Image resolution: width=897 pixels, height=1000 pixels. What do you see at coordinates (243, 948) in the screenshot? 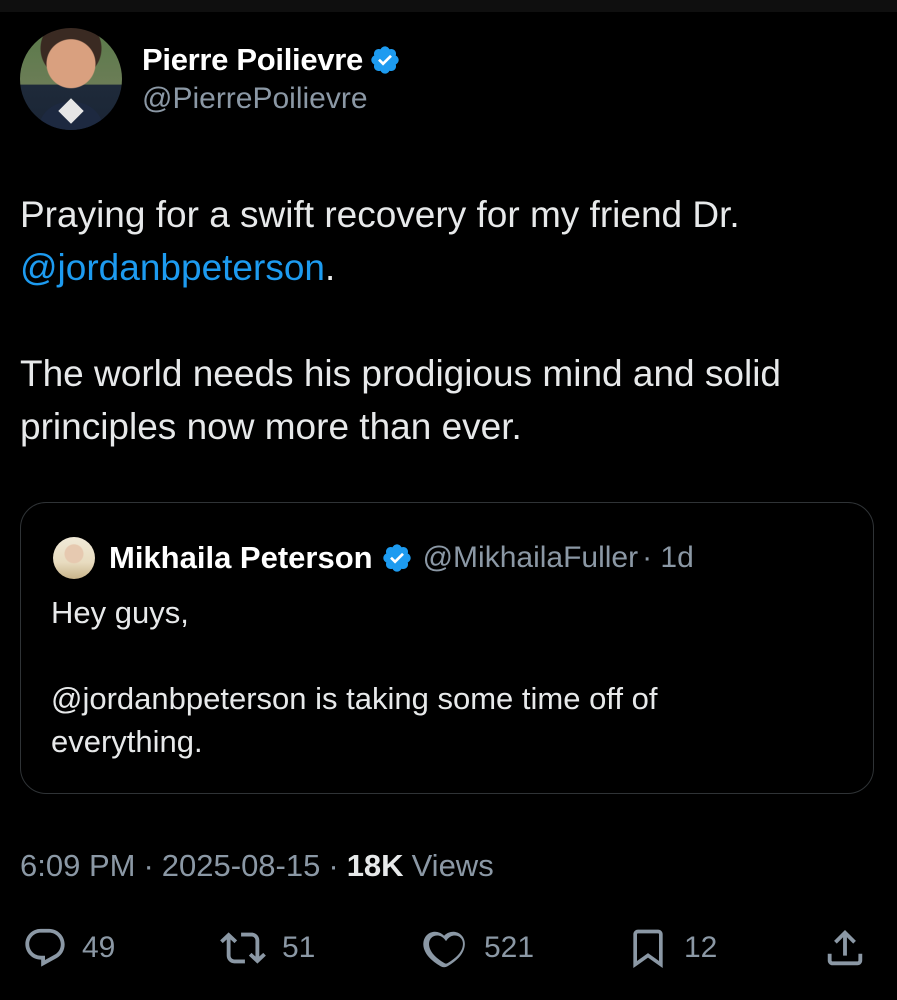
I see `repost-icon` at bounding box center [243, 948].